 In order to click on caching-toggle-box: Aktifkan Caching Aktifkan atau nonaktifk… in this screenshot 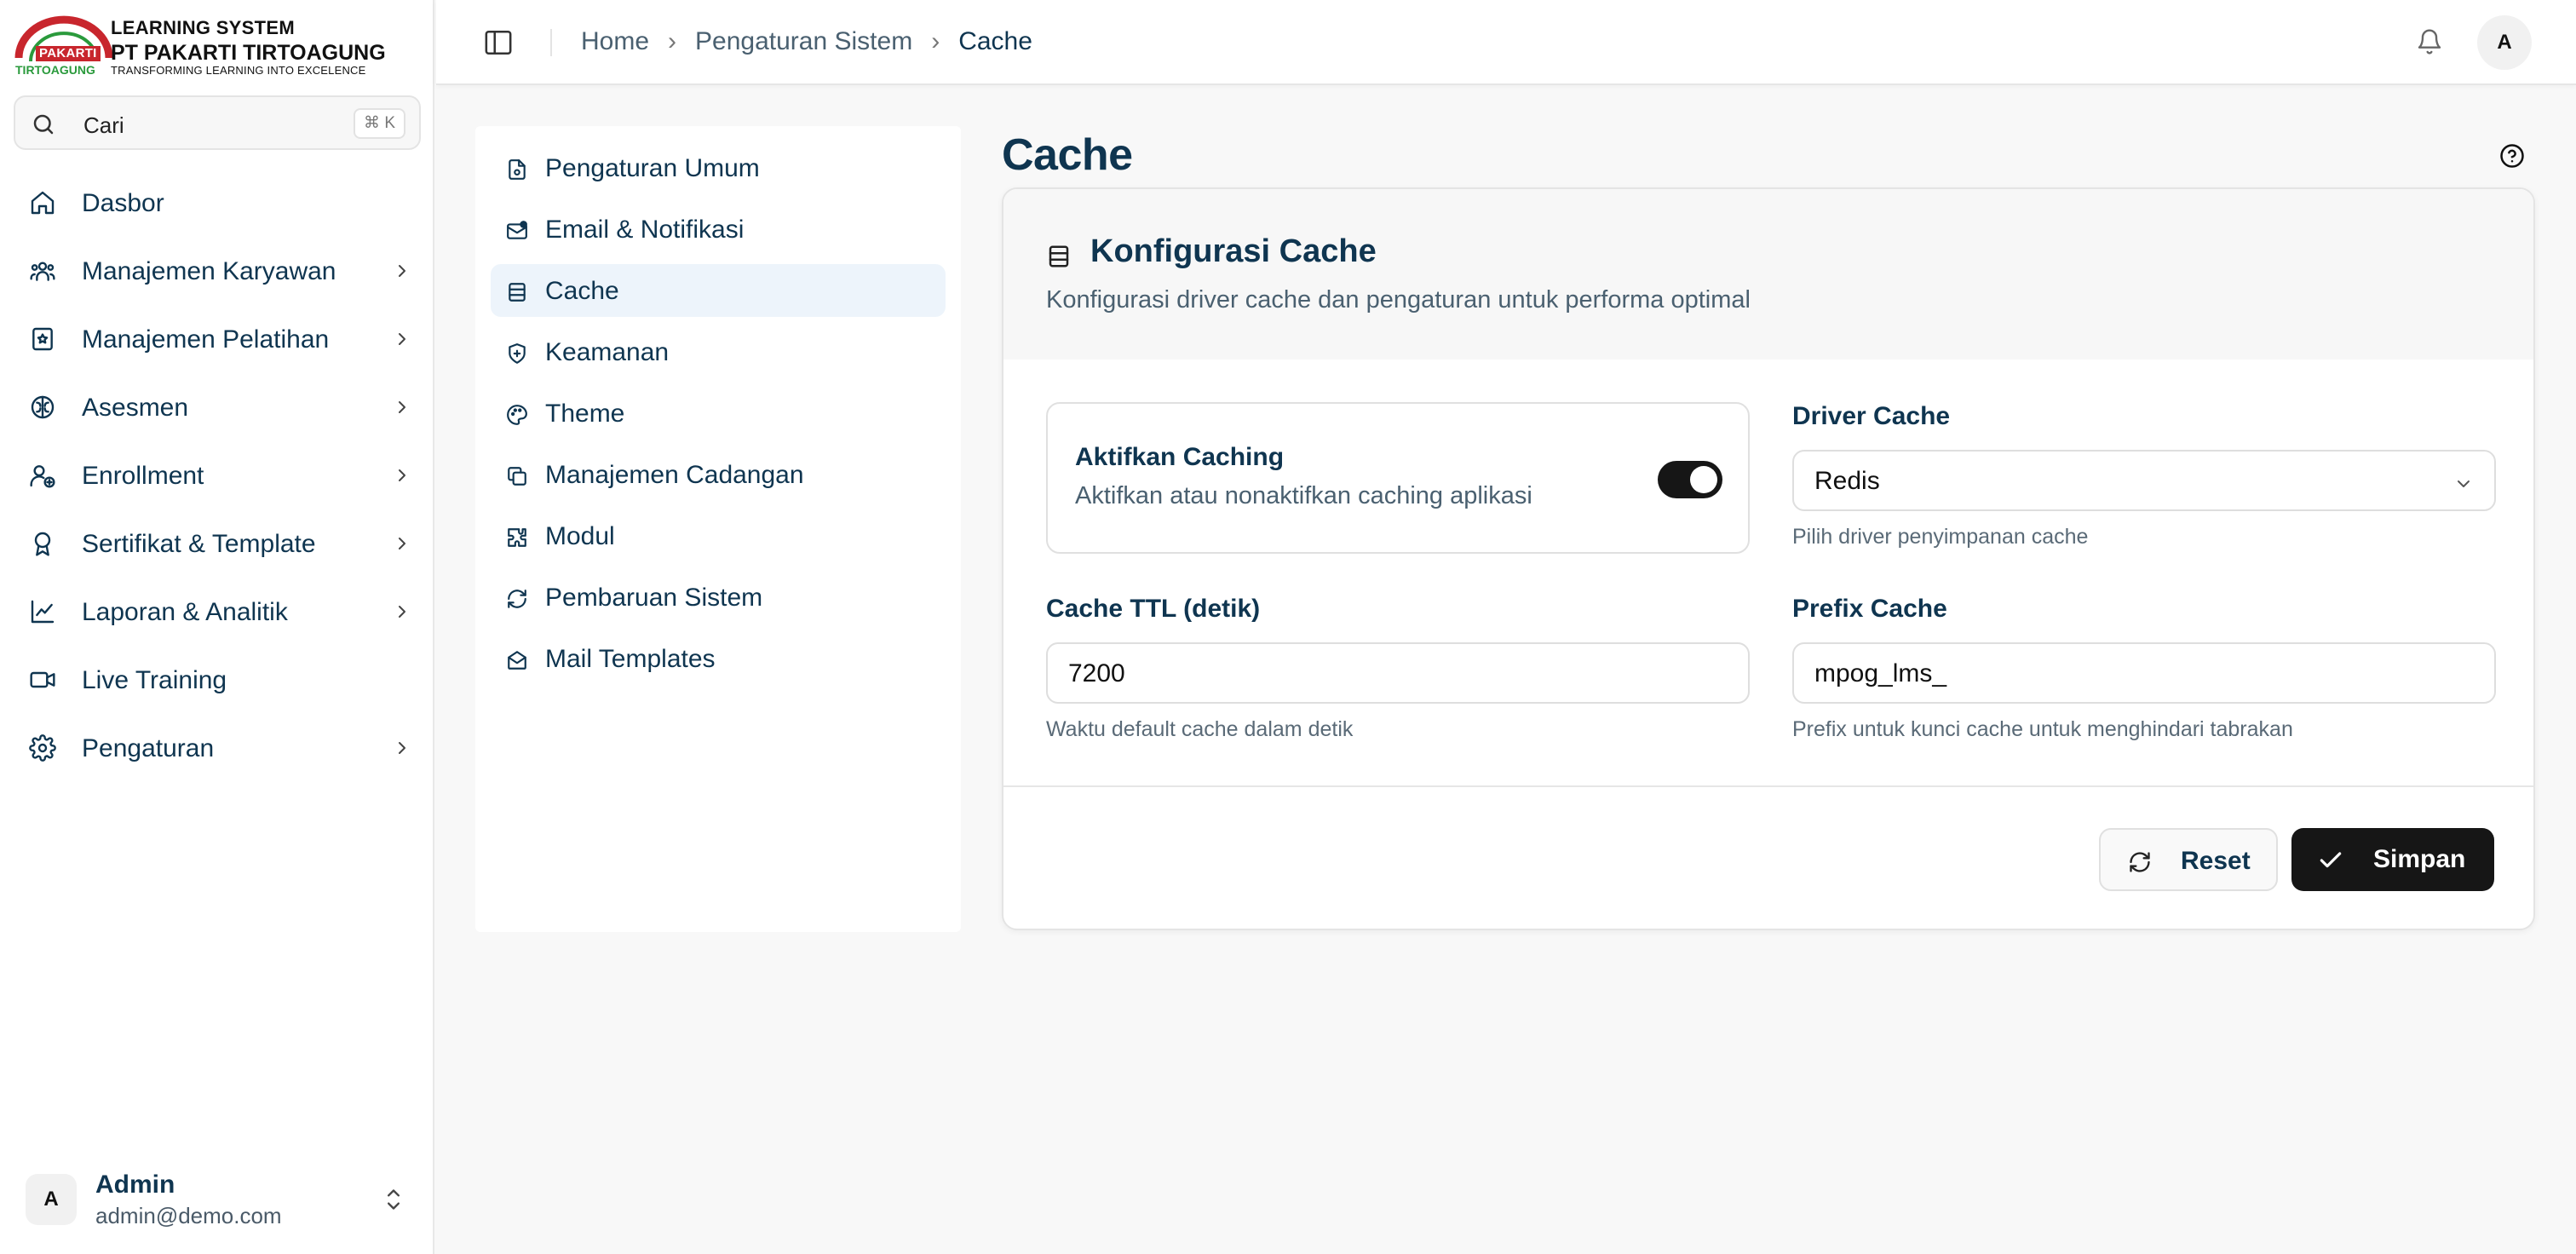, I will do `click(1398, 478)`.